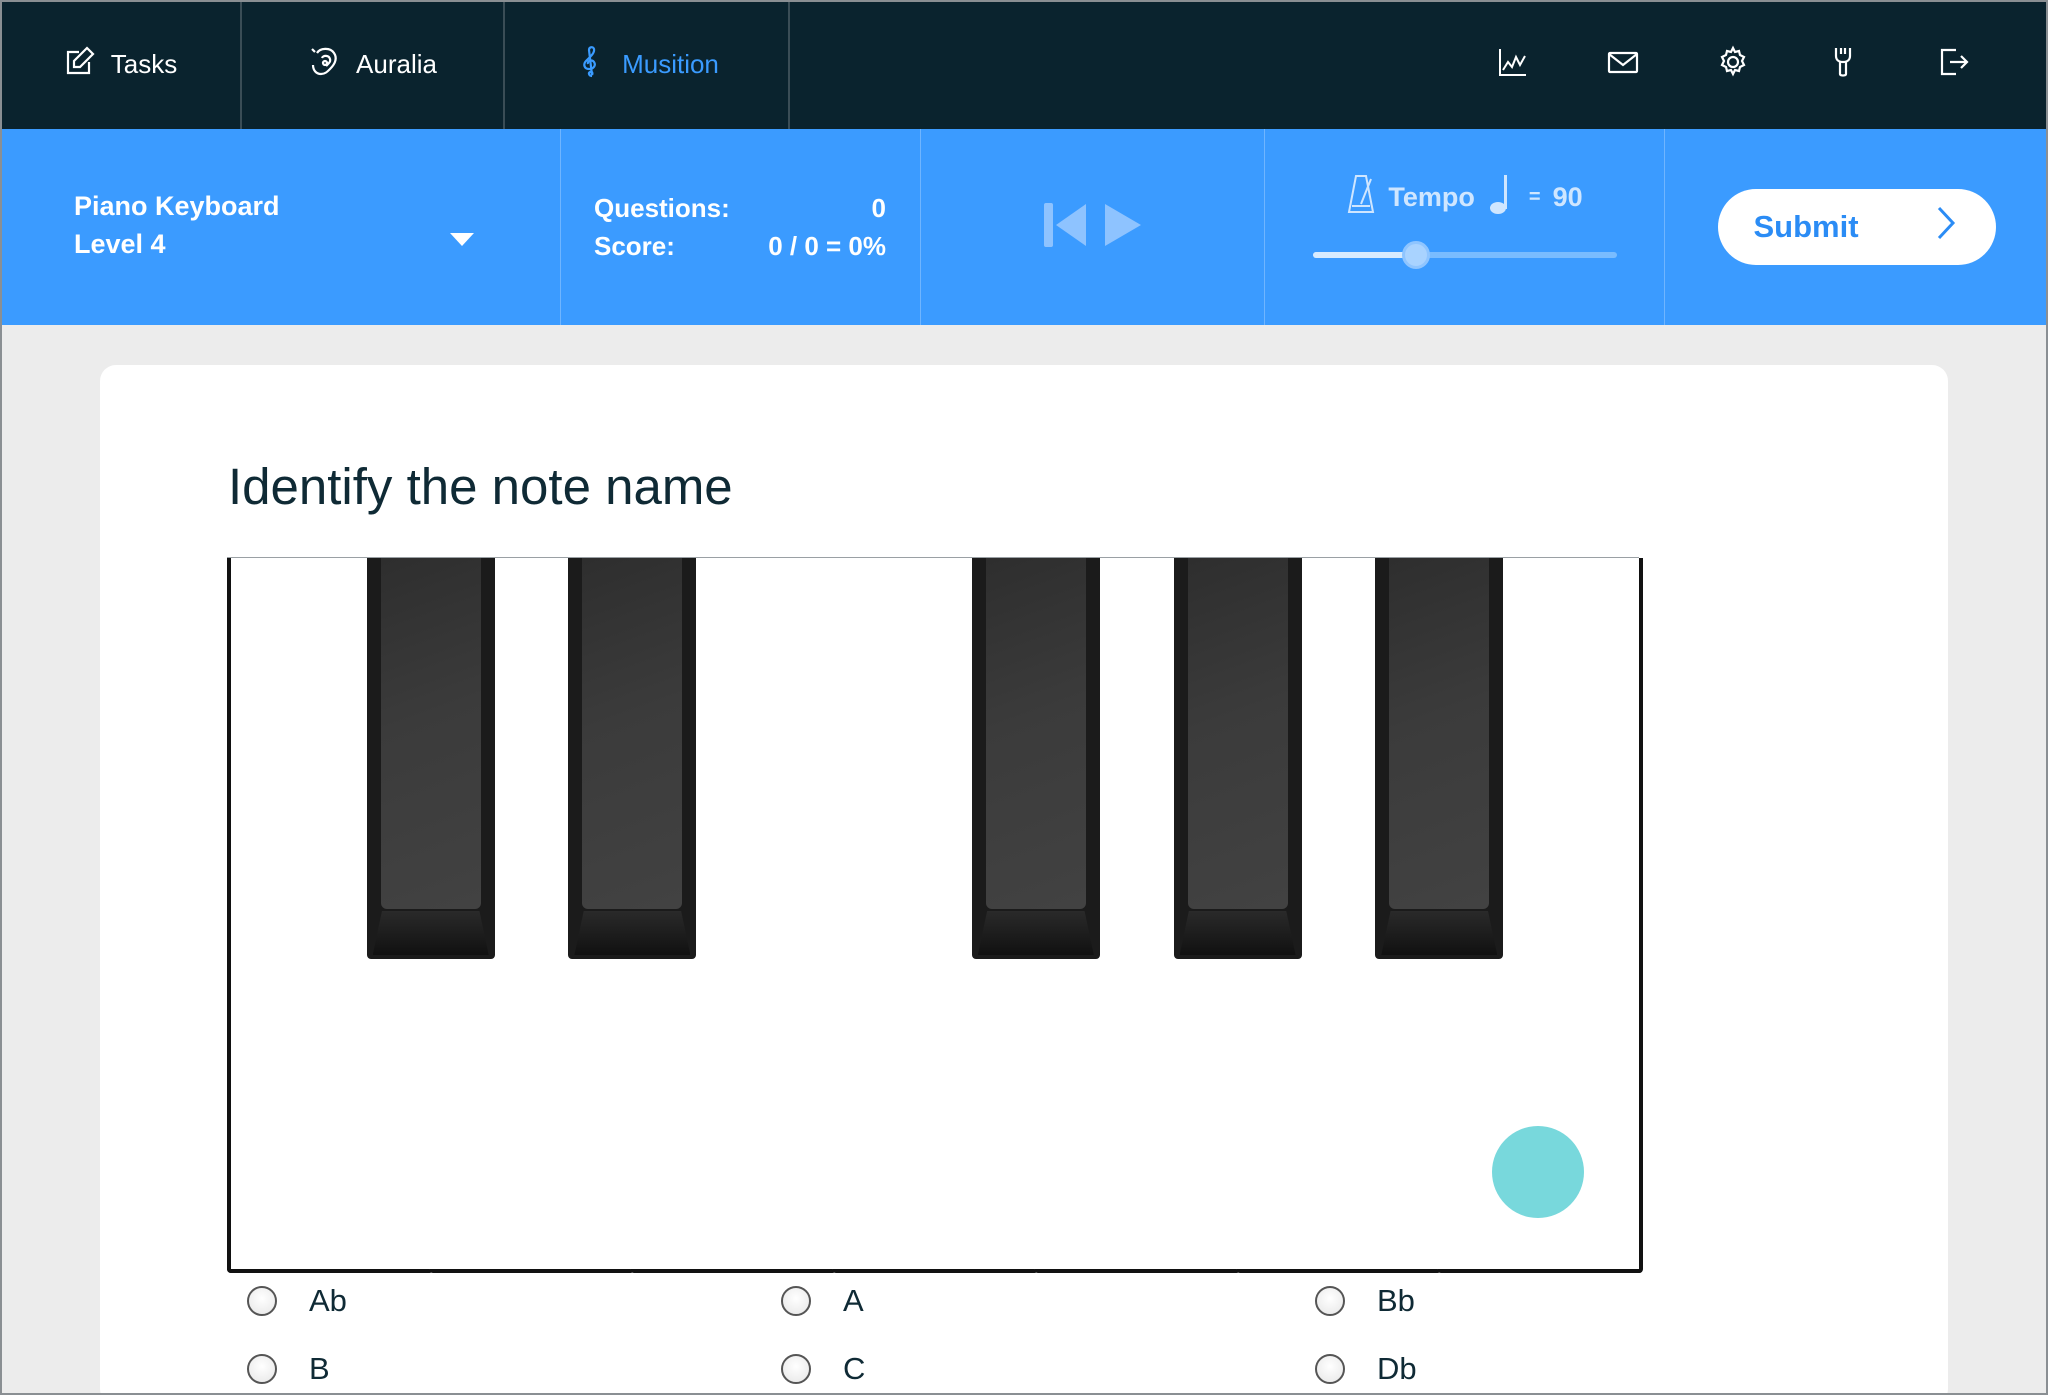 The image size is (2048, 1395). Describe the element at coordinates (741, 227) in the screenshot. I see `score-panel: Questions: 0 Score: 0 / 0 = 0%` at that location.